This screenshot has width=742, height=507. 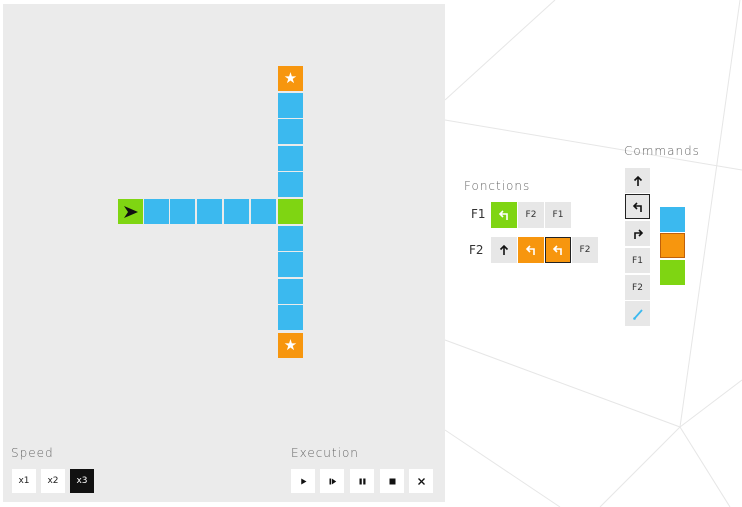 What do you see at coordinates (53, 481) in the screenshot?
I see `speed-x2-button: x2` at bounding box center [53, 481].